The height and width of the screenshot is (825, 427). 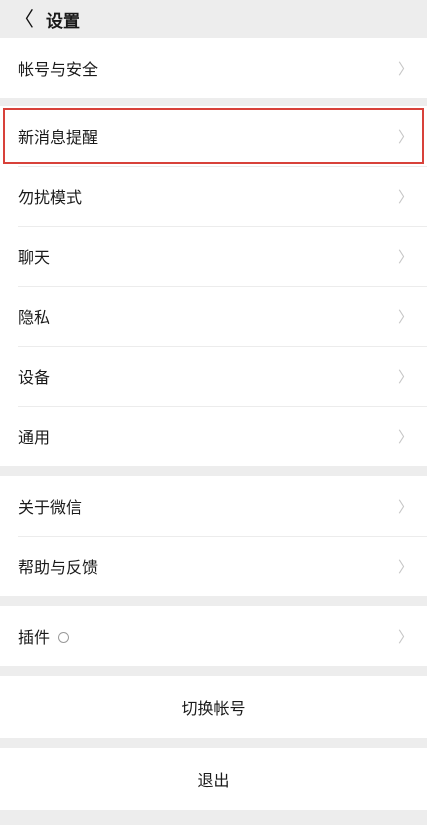 What do you see at coordinates (34, 637) in the screenshot?
I see `plugins-label: 插件` at bounding box center [34, 637].